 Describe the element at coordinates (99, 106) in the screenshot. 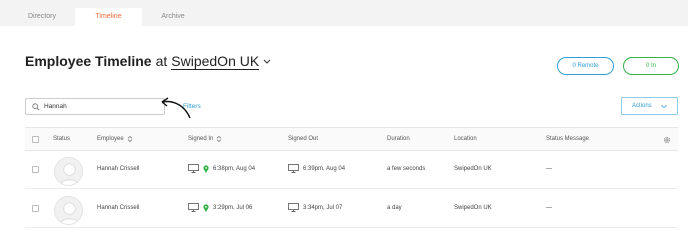

I see `search-input` at that location.